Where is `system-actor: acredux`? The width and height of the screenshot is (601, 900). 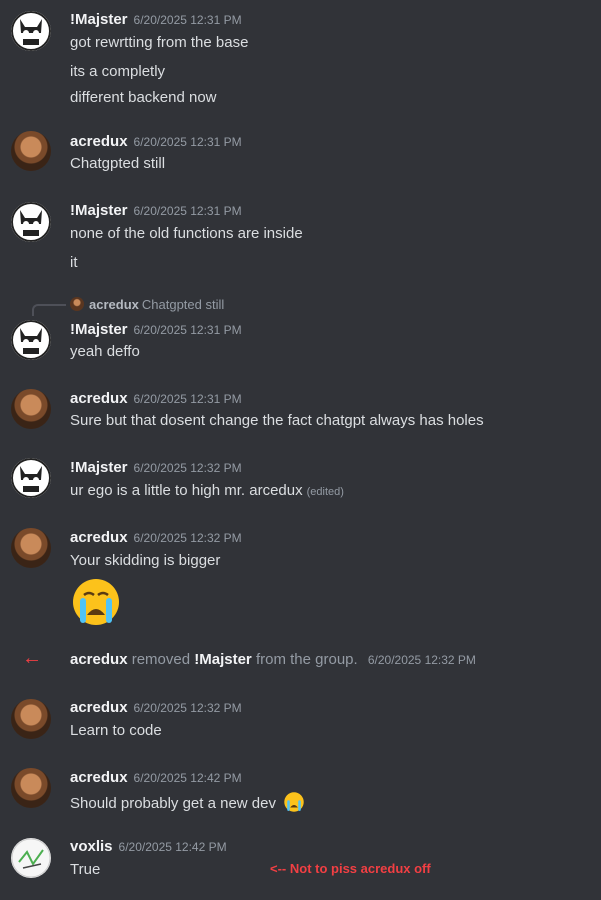
system-actor: acredux is located at coordinates (99, 659).